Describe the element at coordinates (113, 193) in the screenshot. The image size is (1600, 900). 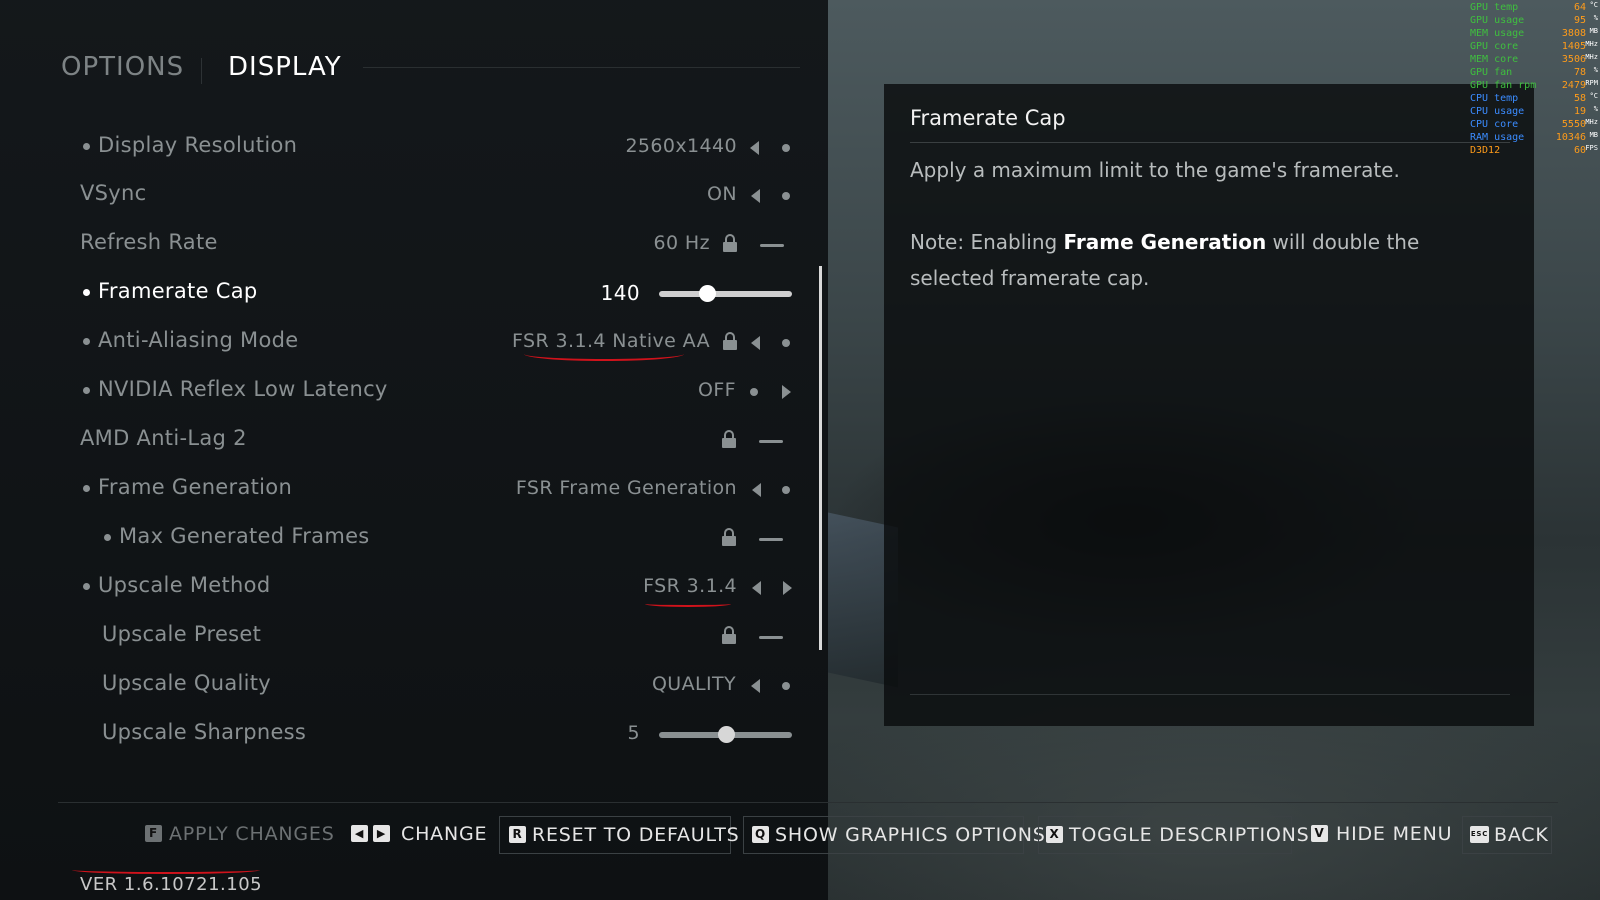
I see `setting-label: VSync` at that location.